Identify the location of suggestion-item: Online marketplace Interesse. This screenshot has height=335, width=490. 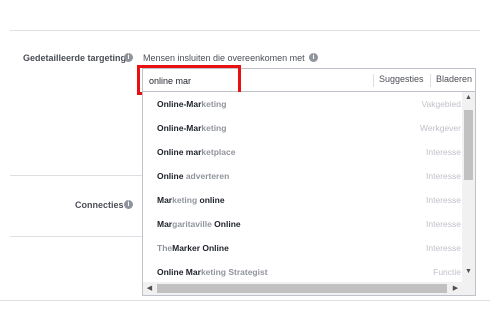
(303, 152).